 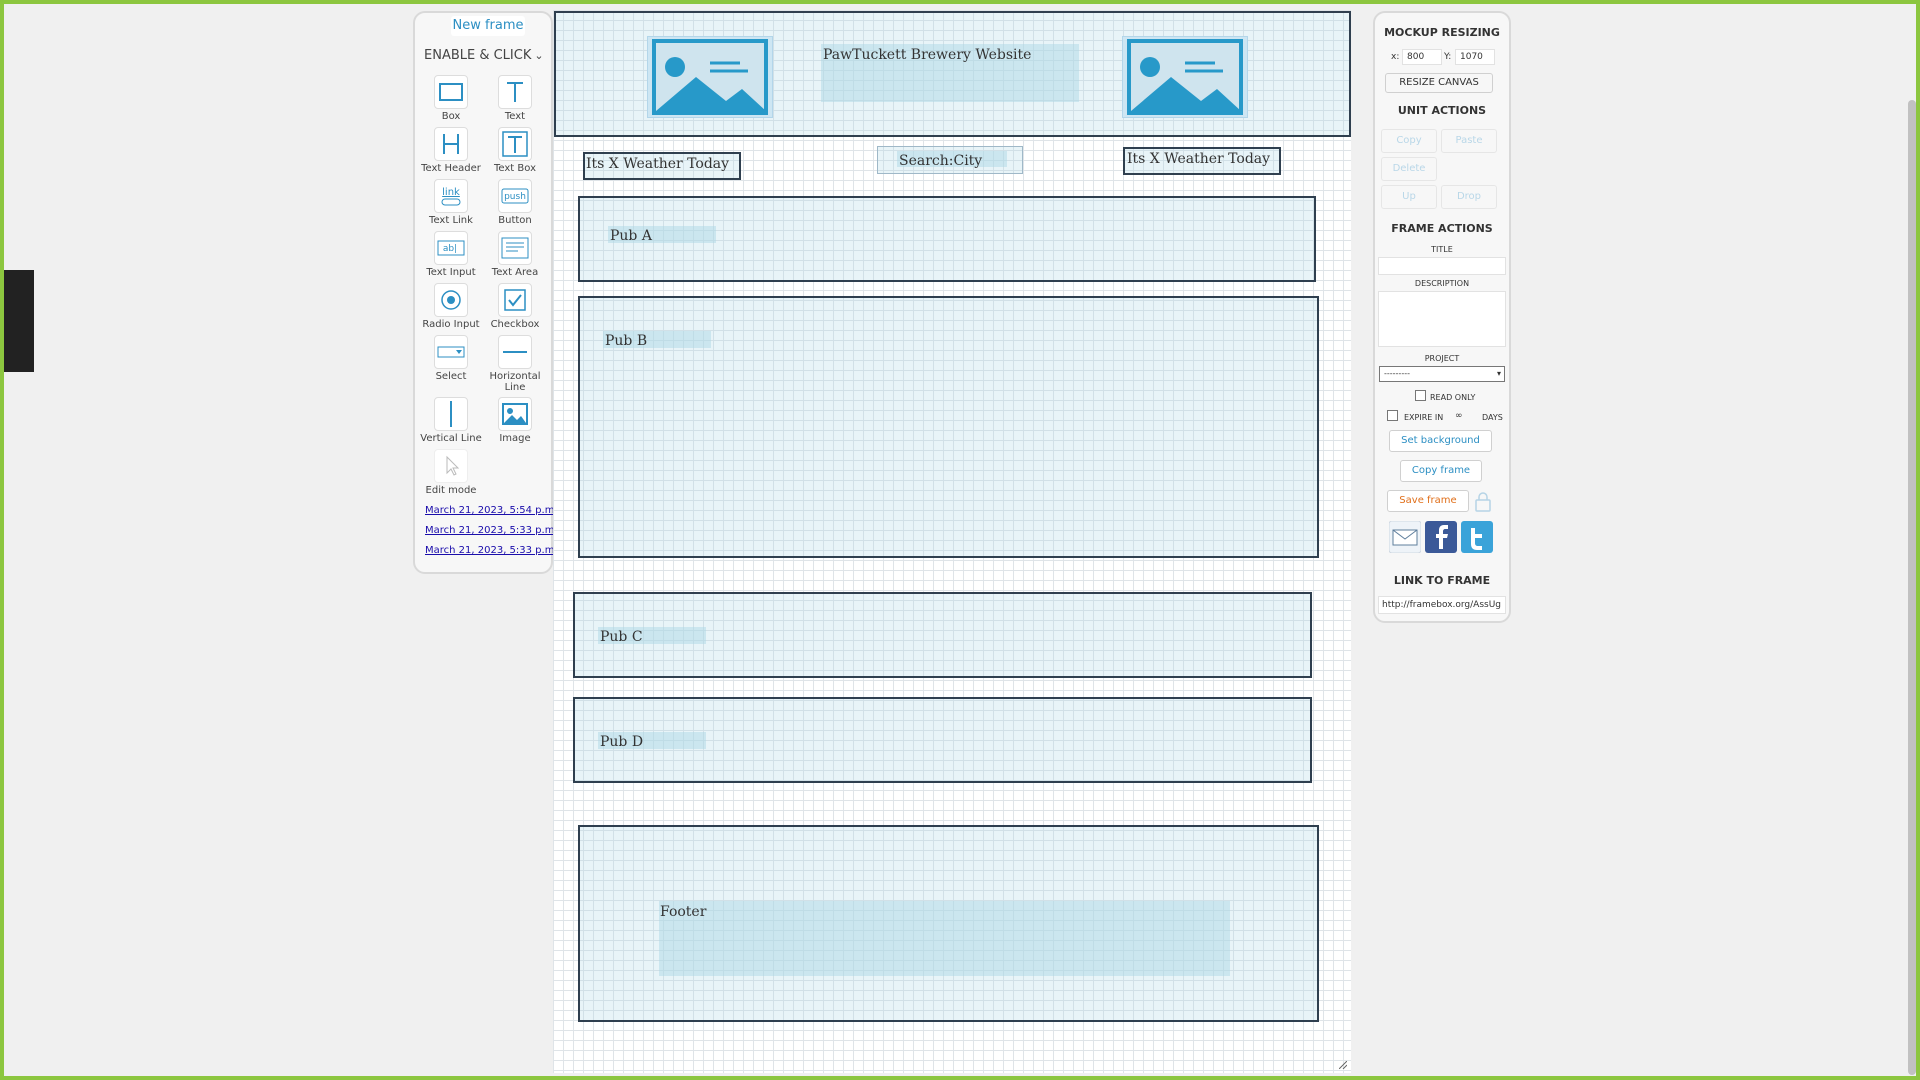 What do you see at coordinates (1343, 1065) in the screenshot?
I see `resize-grip-icon` at bounding box center [1343, 1065].